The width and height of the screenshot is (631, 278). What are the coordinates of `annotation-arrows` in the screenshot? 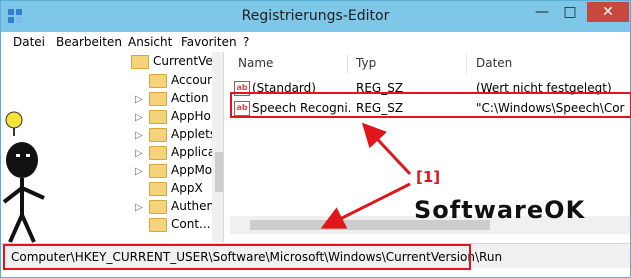 It's located at (366, 175).